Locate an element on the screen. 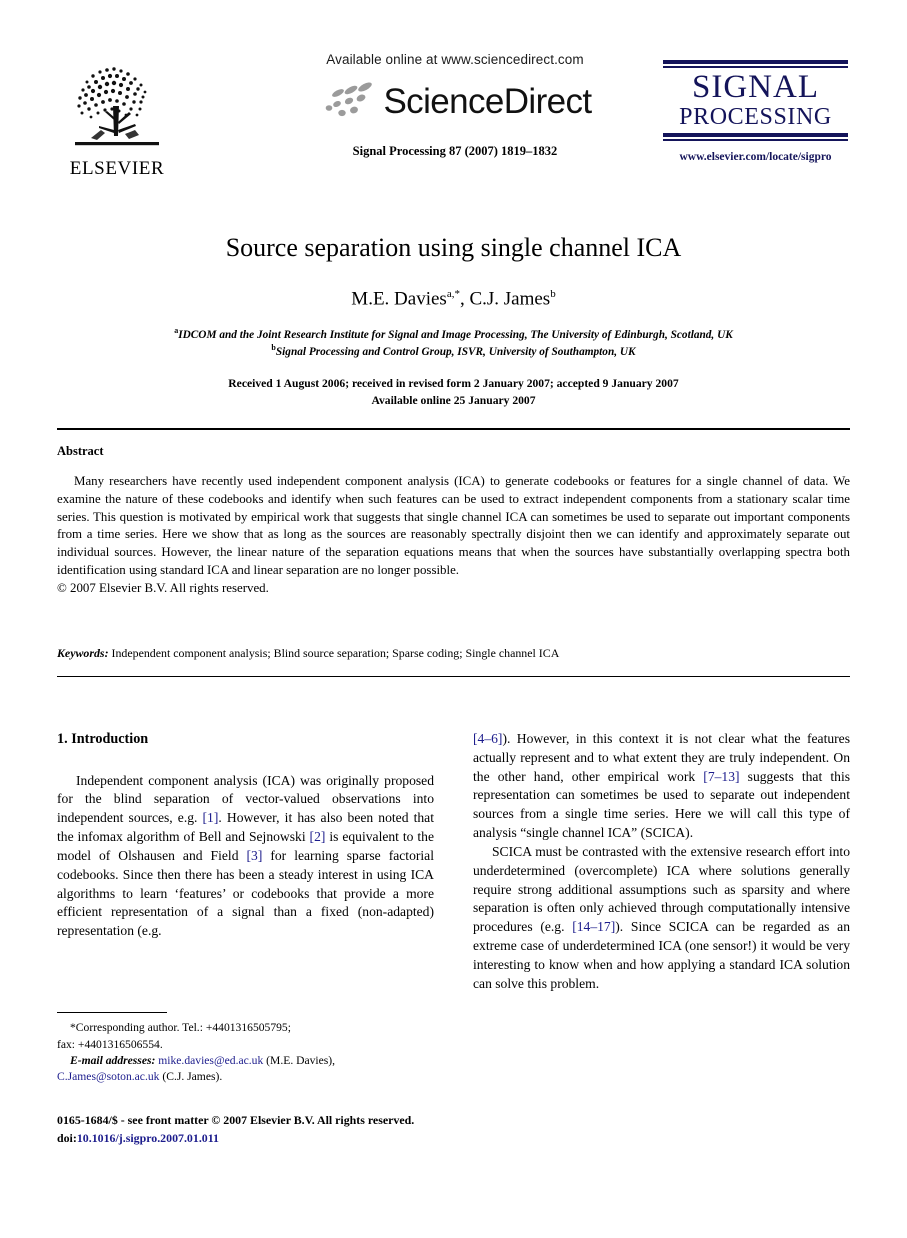  email-addresses-label: E-mail addresses: is located at coordinates (113, 1060).